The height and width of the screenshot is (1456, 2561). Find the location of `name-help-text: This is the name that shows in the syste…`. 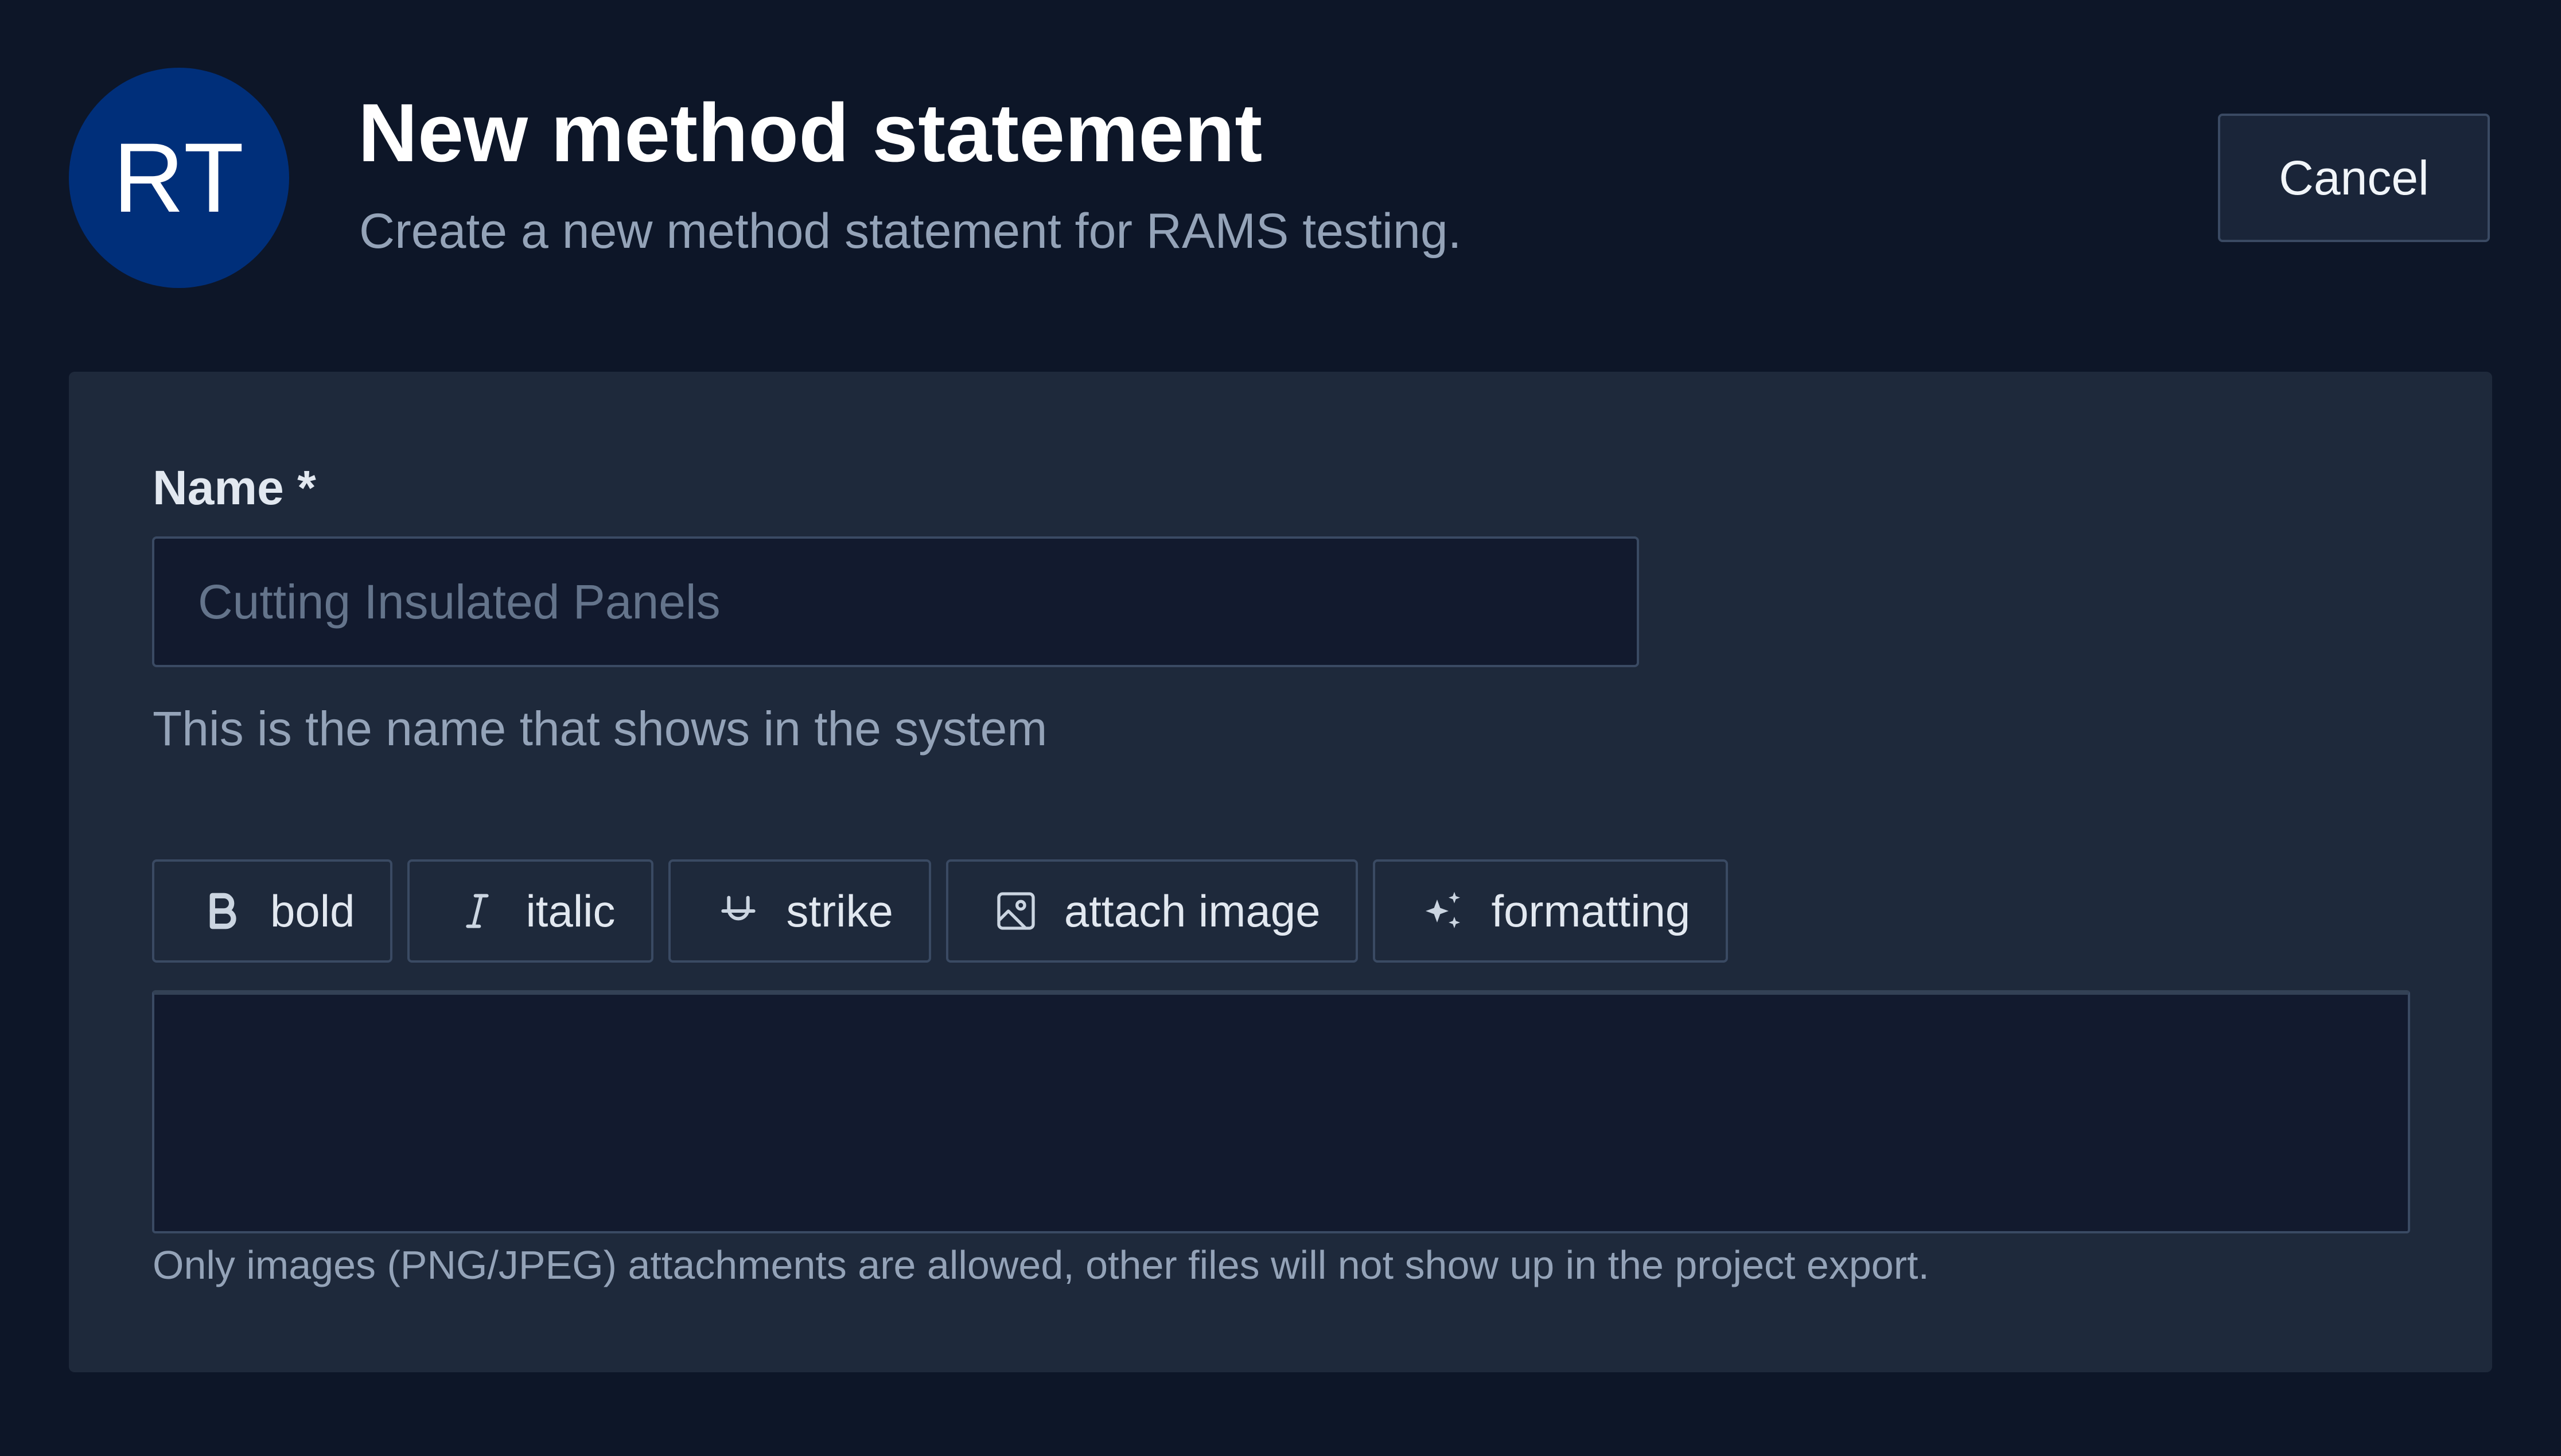

name-help-text: This is the name that shows in the syste… is located at coordinates (600, 729).